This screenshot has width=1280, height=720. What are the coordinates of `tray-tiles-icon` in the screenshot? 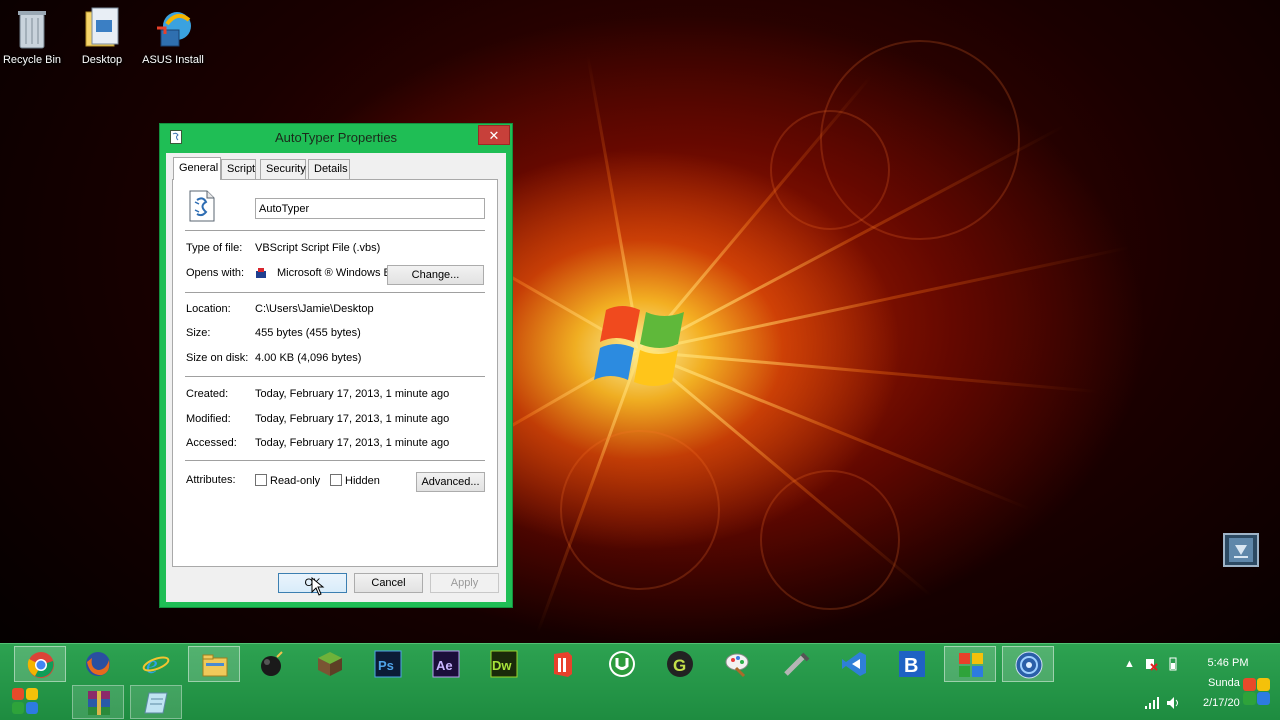 It's located at (1257, 692).